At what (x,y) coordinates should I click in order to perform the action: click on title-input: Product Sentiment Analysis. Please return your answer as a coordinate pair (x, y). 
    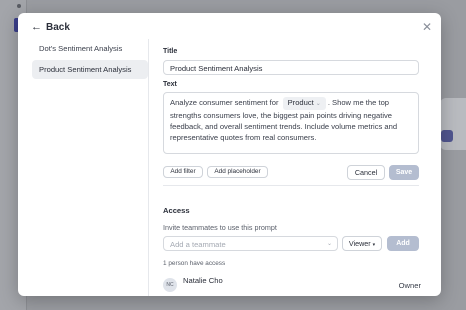
    Looking at the image, I should click on (291, 67).